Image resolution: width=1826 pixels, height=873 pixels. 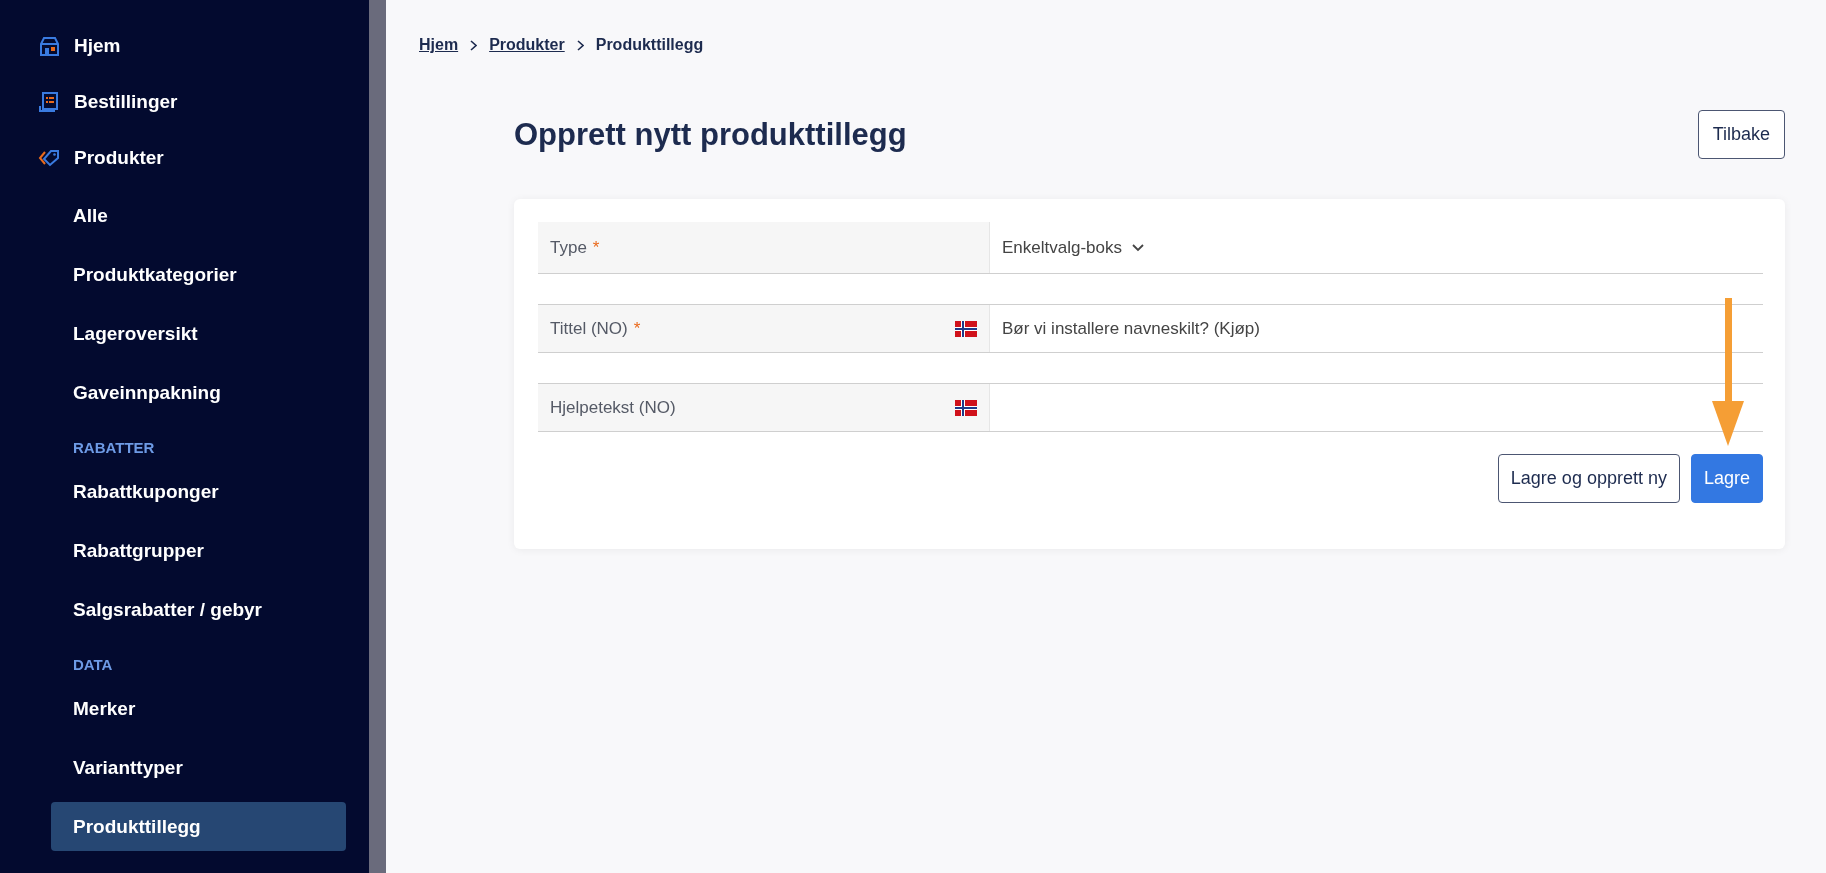 I want to click on sidebar-item: Lageroversikt, so click(x=198, y=333).